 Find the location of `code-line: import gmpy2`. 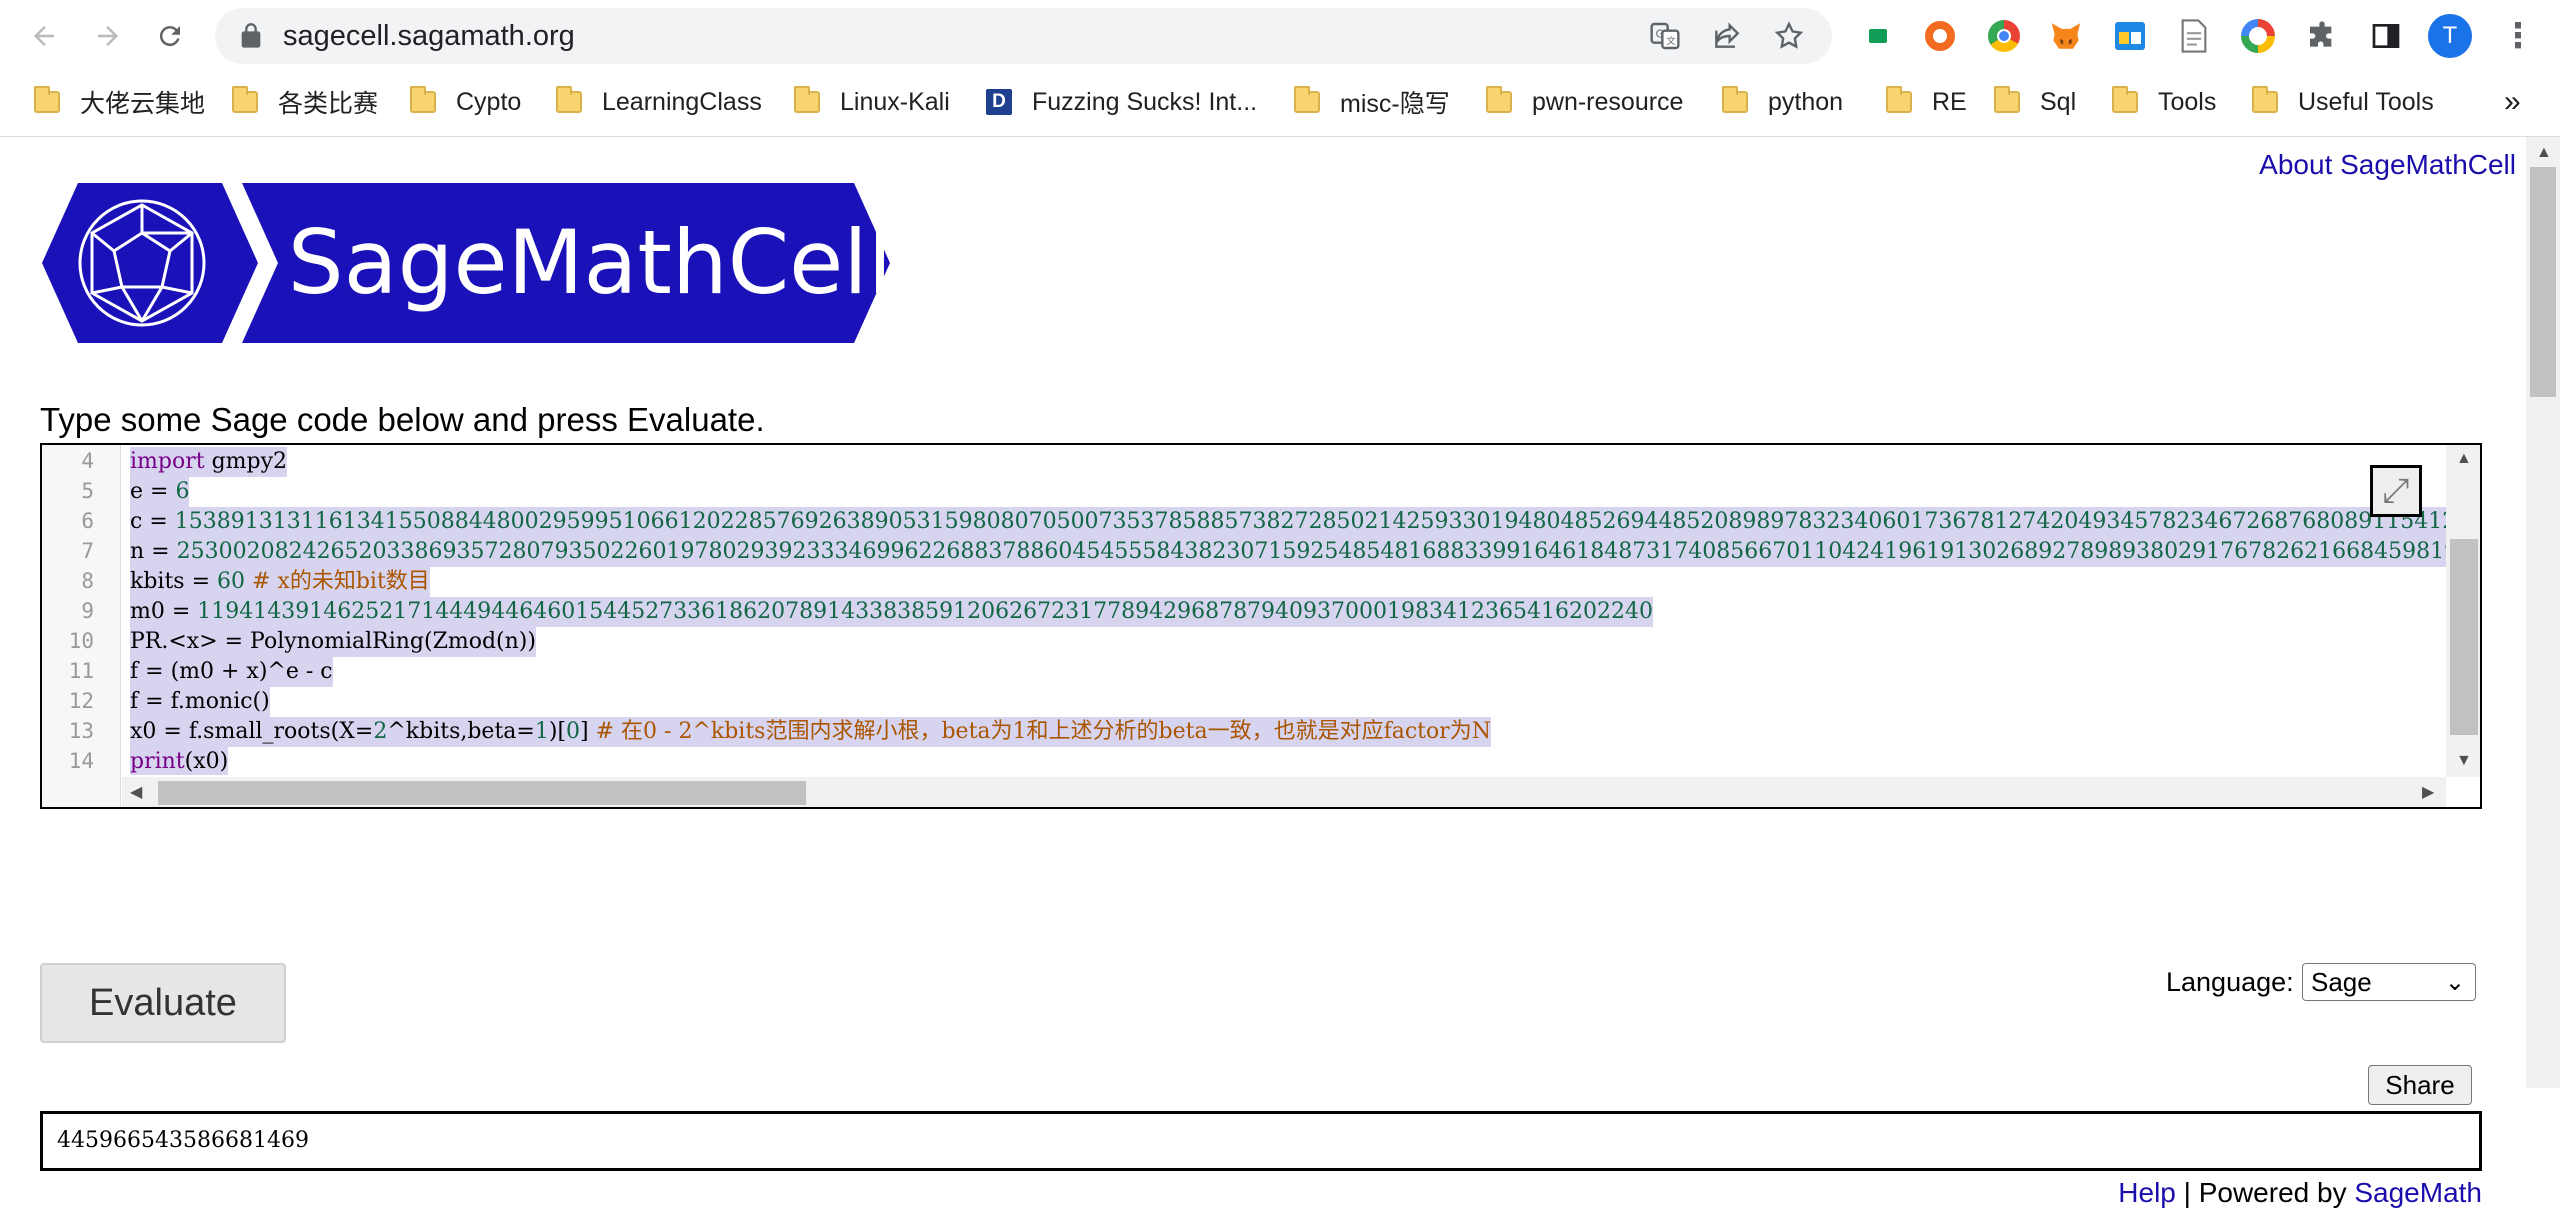

code-line: import gmpy2 is located at coordinates (209, 462).